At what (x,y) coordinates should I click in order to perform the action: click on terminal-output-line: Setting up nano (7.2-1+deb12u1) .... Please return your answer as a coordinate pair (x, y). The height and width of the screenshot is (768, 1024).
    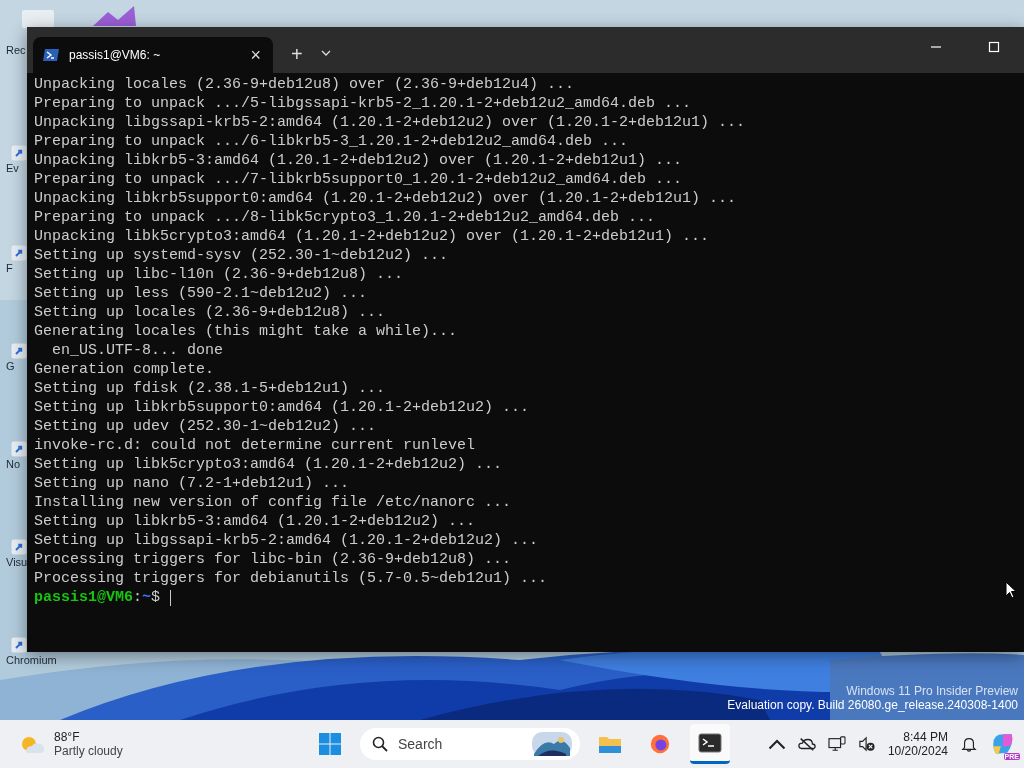
    Looking at the image, I should click on (192, 483).